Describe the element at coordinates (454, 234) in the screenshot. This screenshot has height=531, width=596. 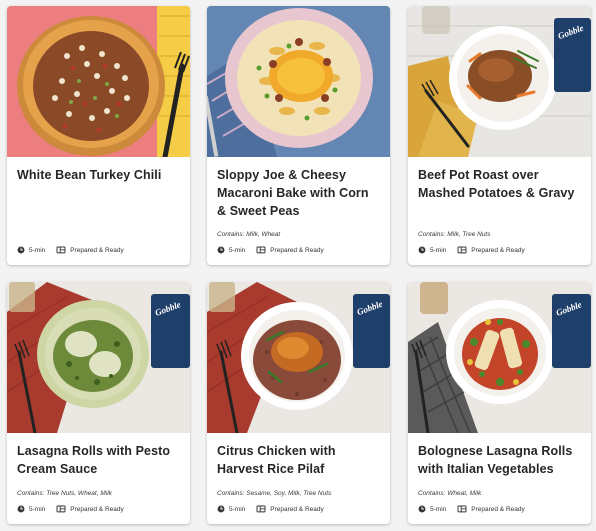
I see `allergen-info: Contains: Milk, Tree Nuts` at that location.